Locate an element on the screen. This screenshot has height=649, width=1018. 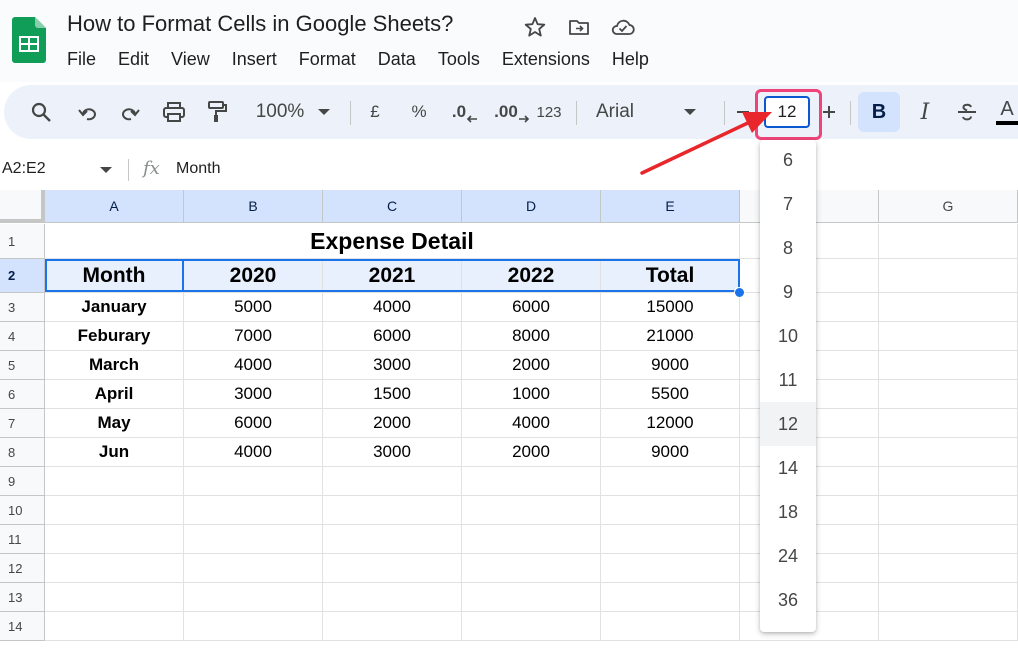
star-icon is located at coordinates (535, 27).